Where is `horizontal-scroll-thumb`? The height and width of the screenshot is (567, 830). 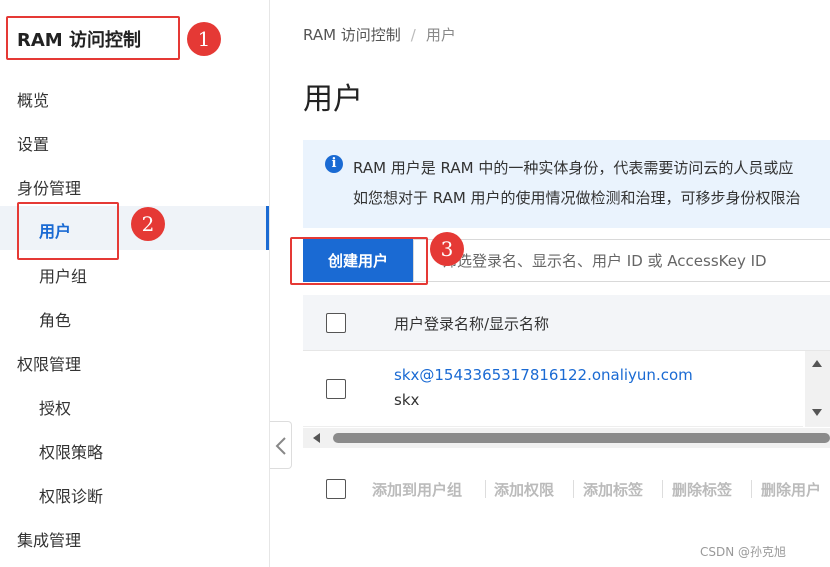 horizontal-scroll-thumb is located at coordinates (581, 438).